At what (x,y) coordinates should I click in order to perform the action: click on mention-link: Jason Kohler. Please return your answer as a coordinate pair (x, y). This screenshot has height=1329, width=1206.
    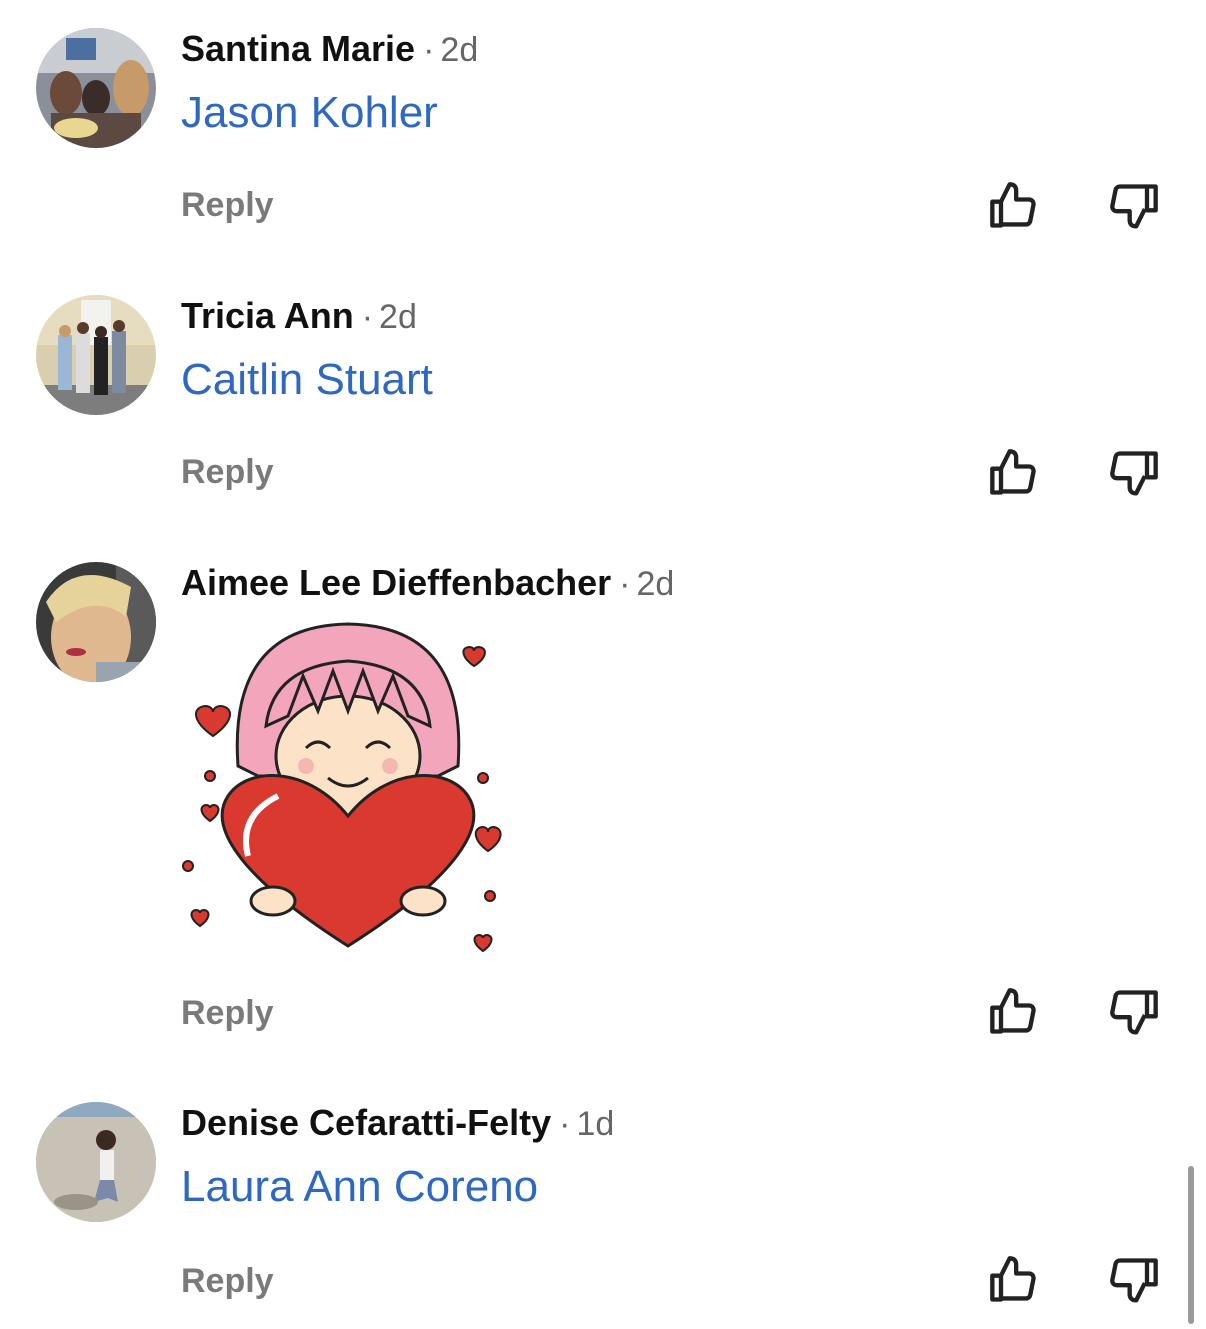
    Looking at the image, I should click on (309, 113).